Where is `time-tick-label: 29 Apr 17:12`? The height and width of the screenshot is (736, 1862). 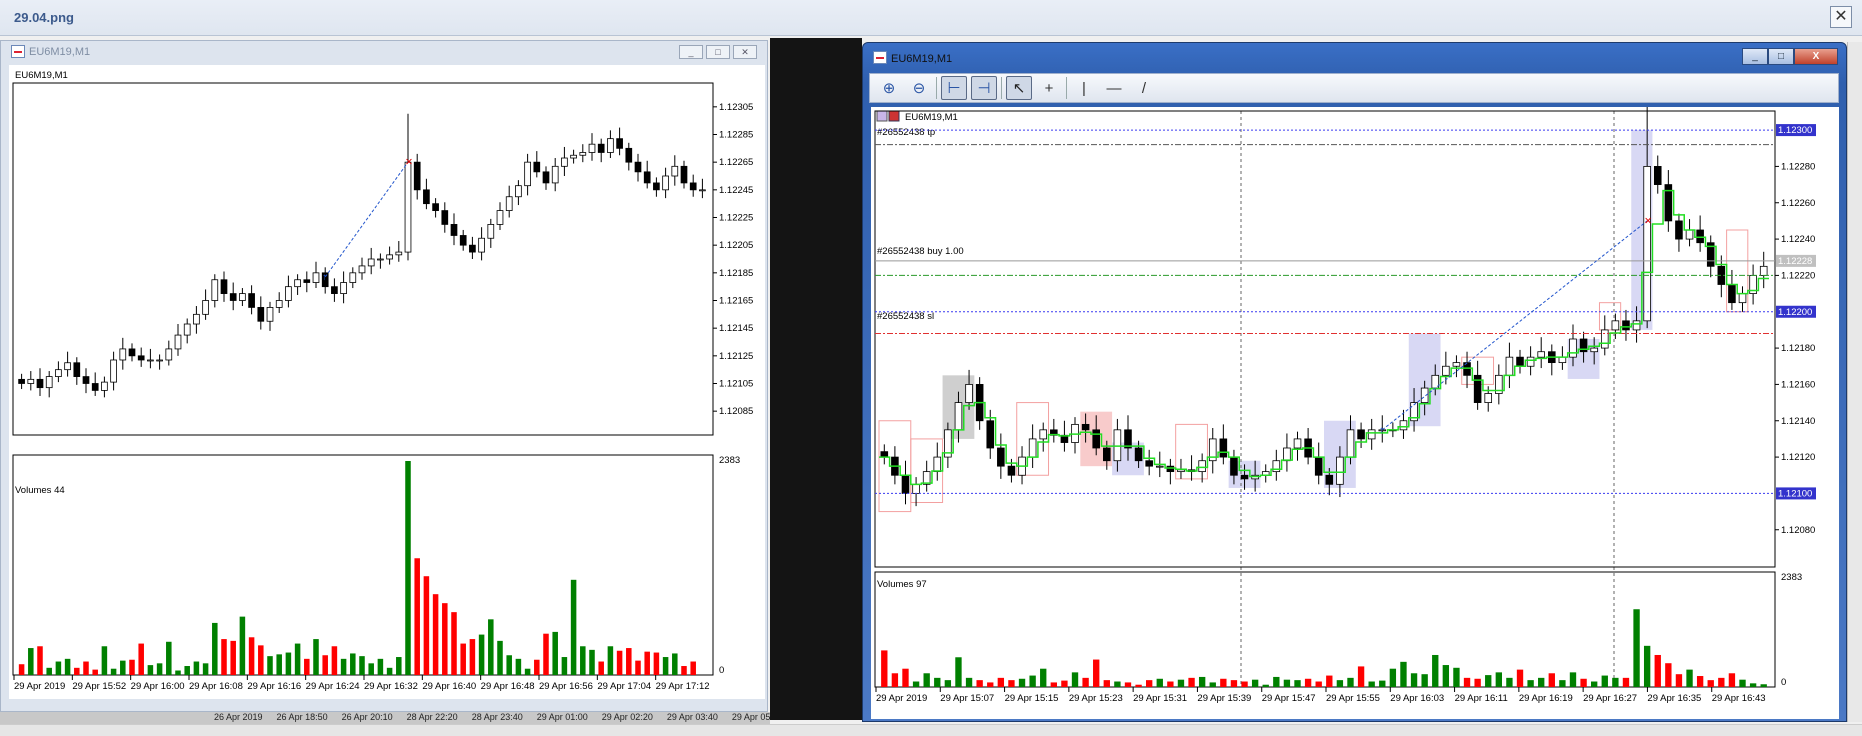 time-tick-label: 29 Apr 17:12 is located at coordinates (683, 686).